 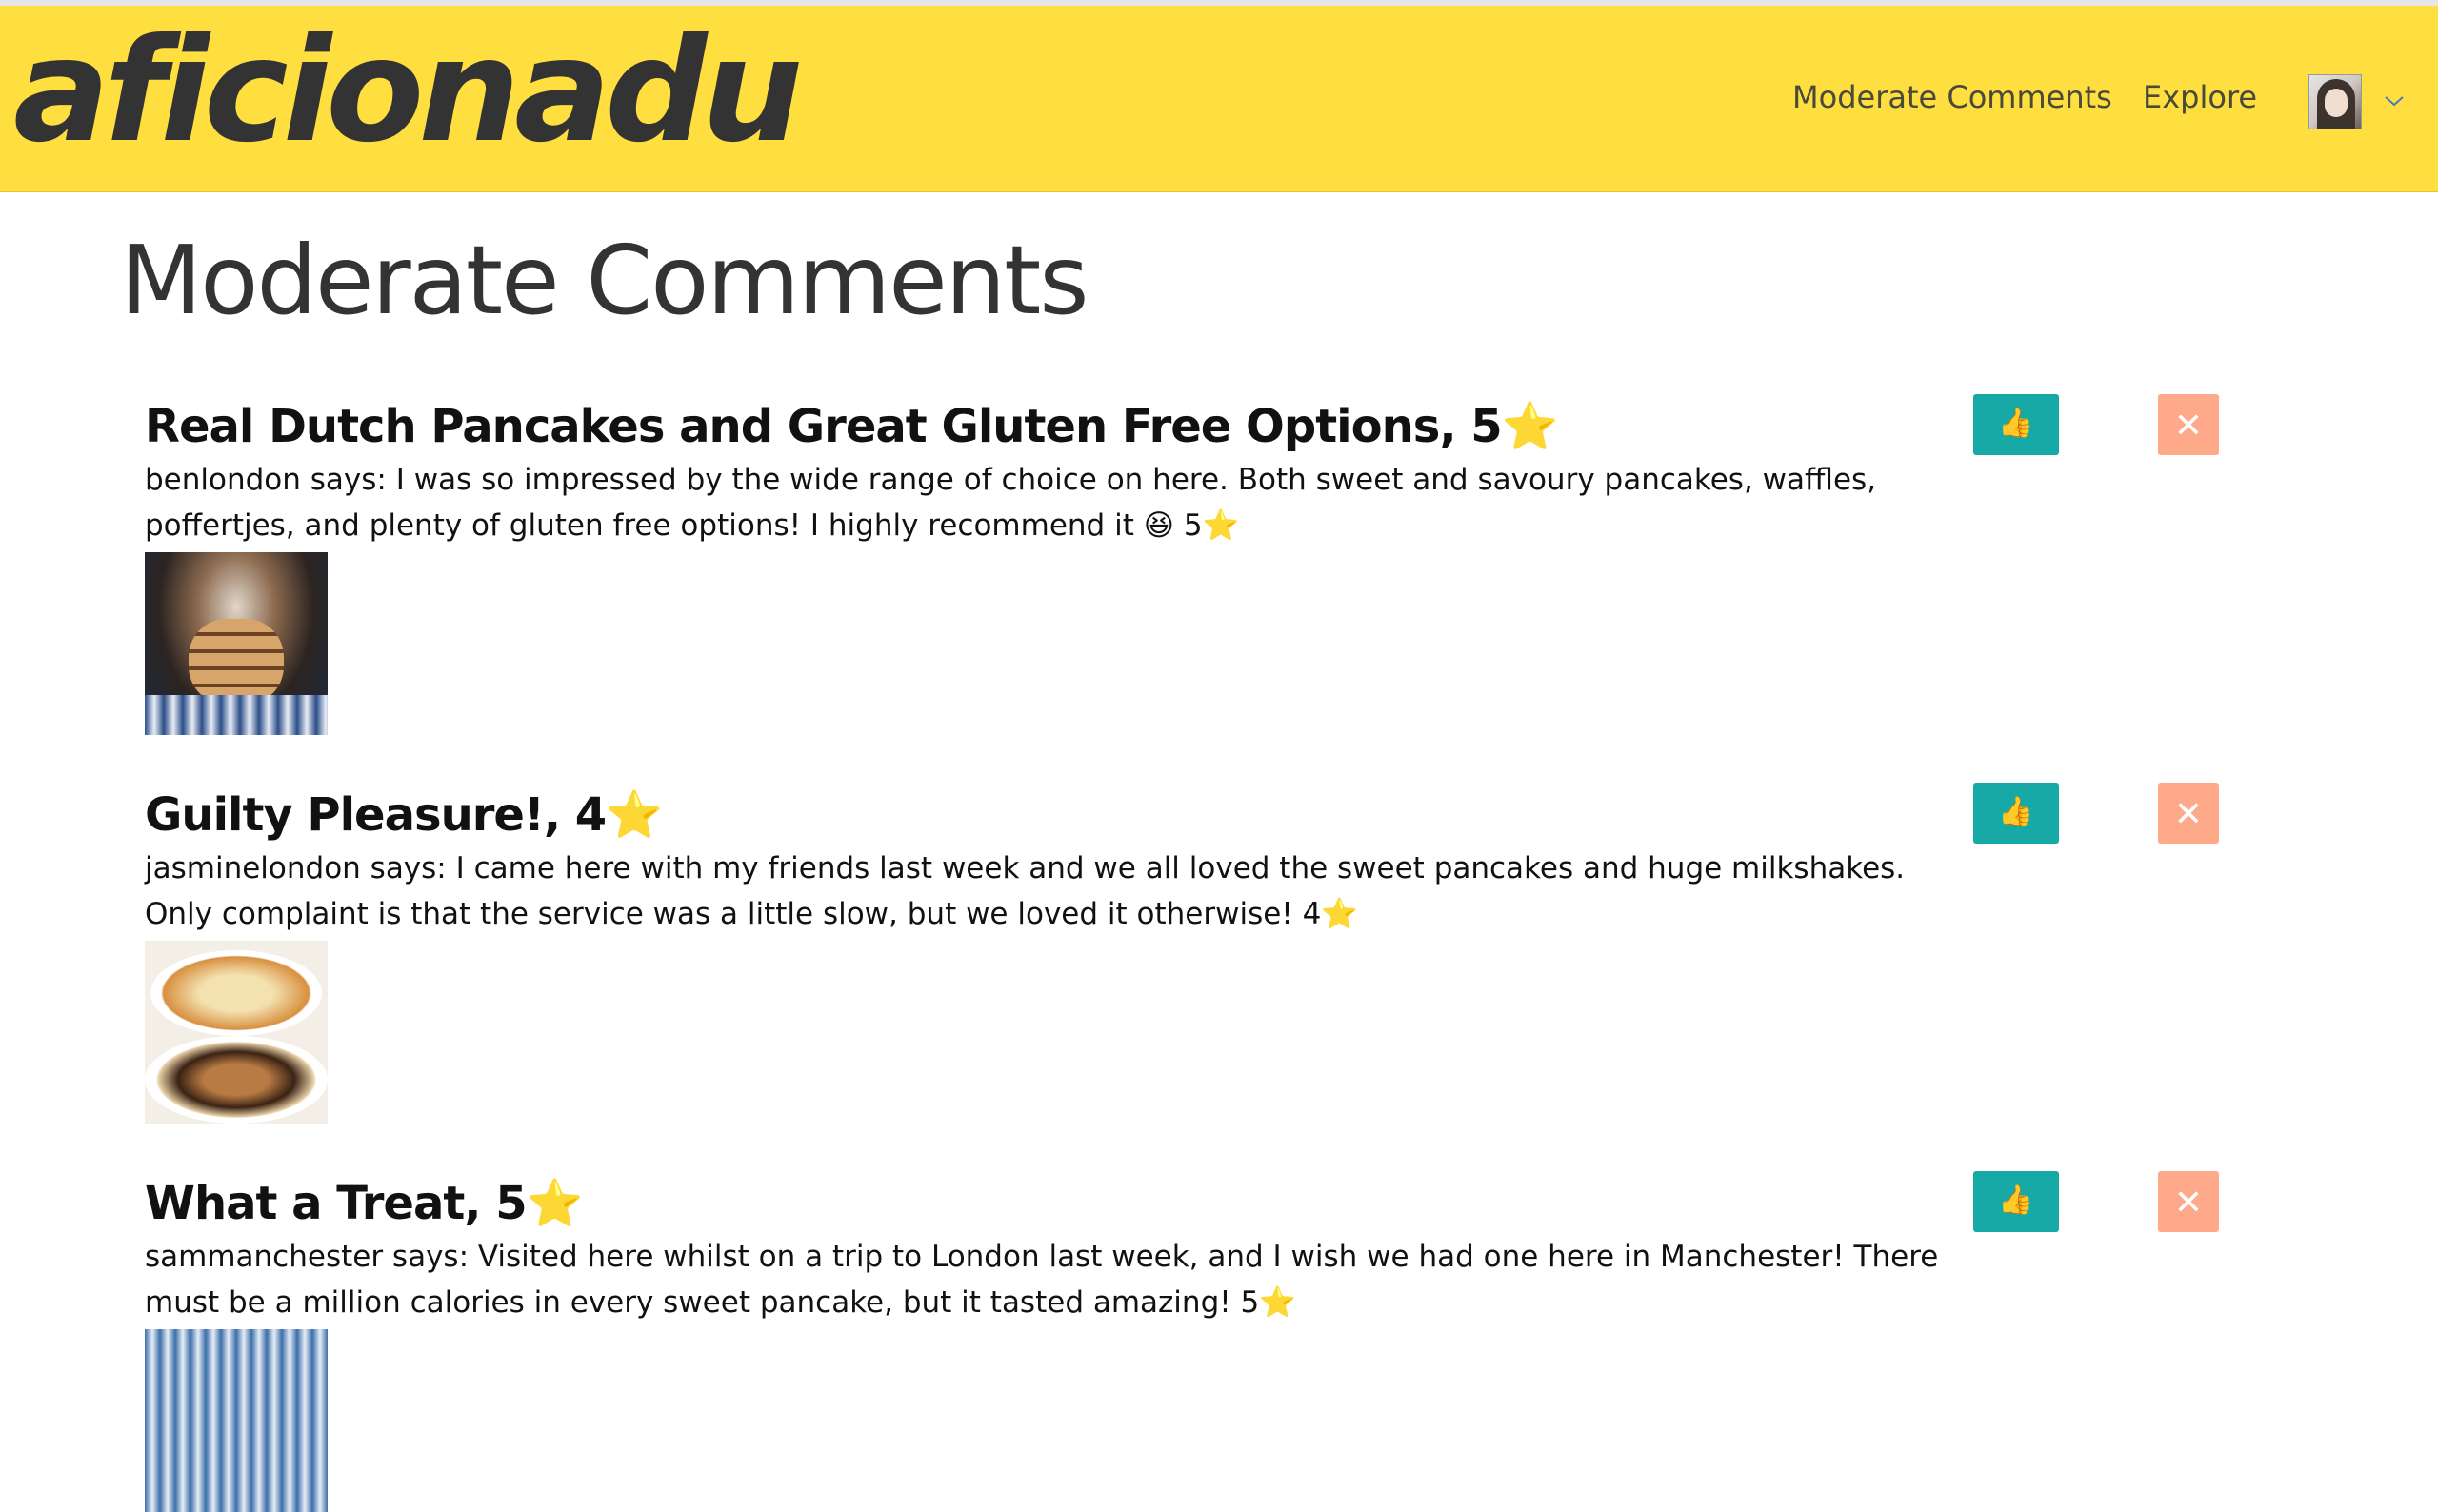 I want to click on comment-title: Guilty Pleasure!, 4⭐, so click(x=404, y=815).